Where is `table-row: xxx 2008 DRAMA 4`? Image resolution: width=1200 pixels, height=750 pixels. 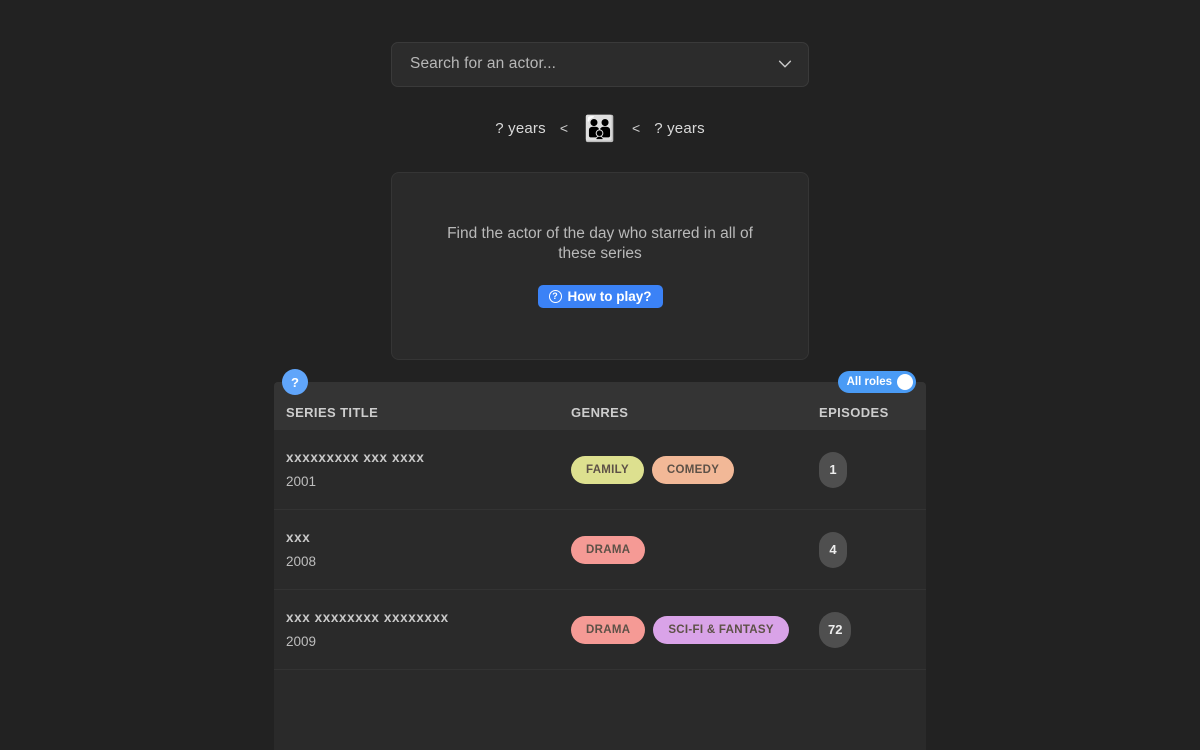
table-row: xxx 2008 DRAMA 4 is located at coordinates (600, 550).